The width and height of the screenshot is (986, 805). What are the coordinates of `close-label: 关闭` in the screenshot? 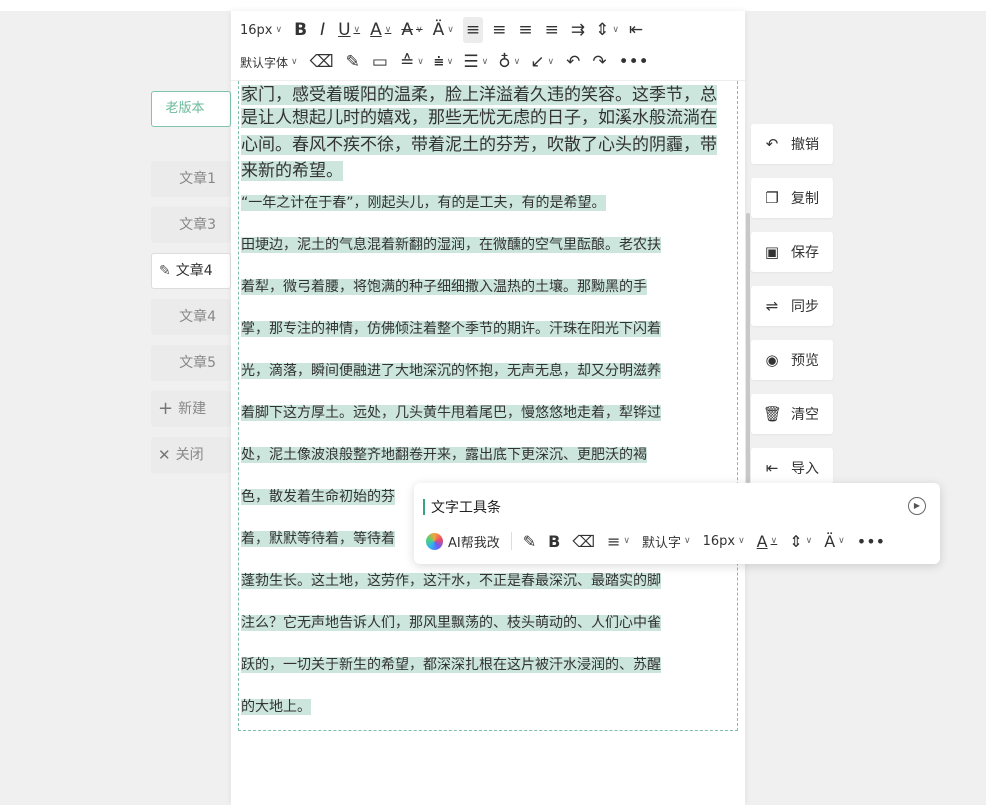 It's located at (189, 455).